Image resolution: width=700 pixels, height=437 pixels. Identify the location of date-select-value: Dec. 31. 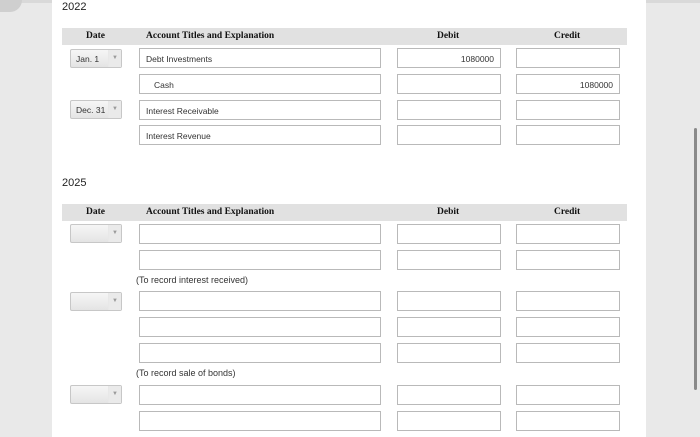
(91, 110).